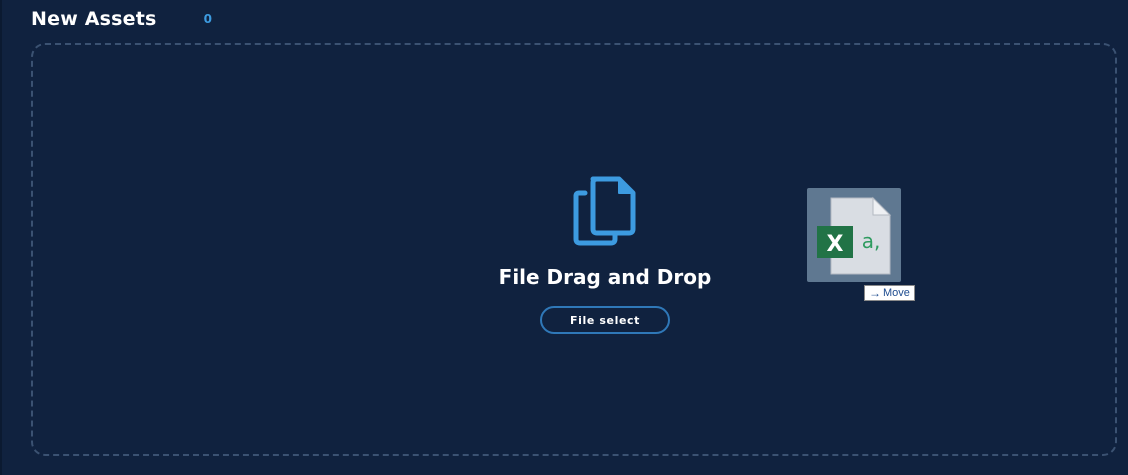 This screenshot has height=475, width=1128. What do you see at coordinates (871, 241) in the screenshot?
I see `file-glyph: a,` at bounding box center [871, 241].